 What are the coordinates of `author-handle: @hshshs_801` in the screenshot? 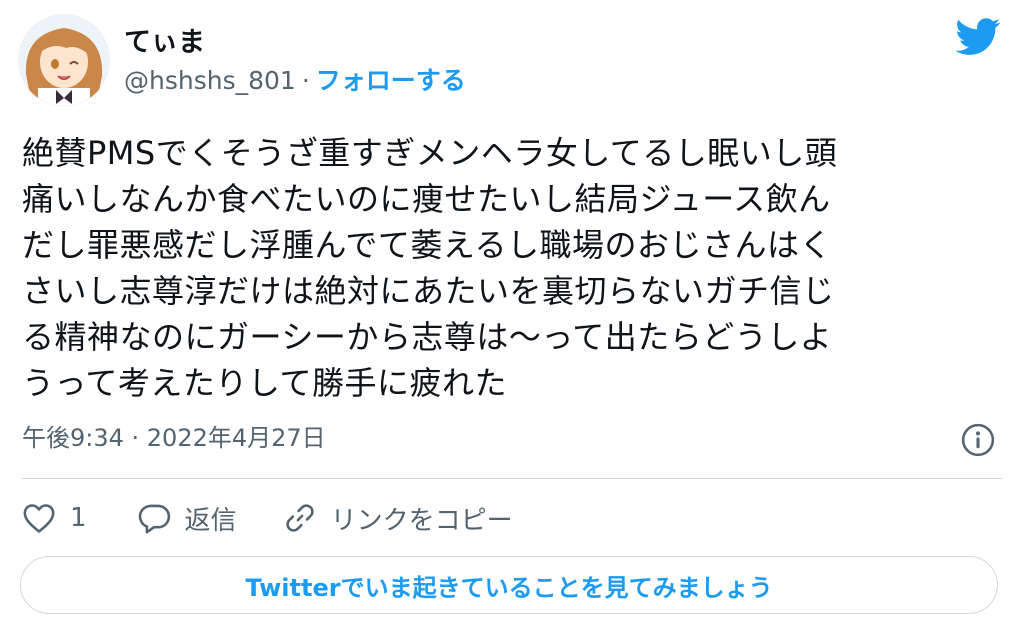 It's located at (210, 80).